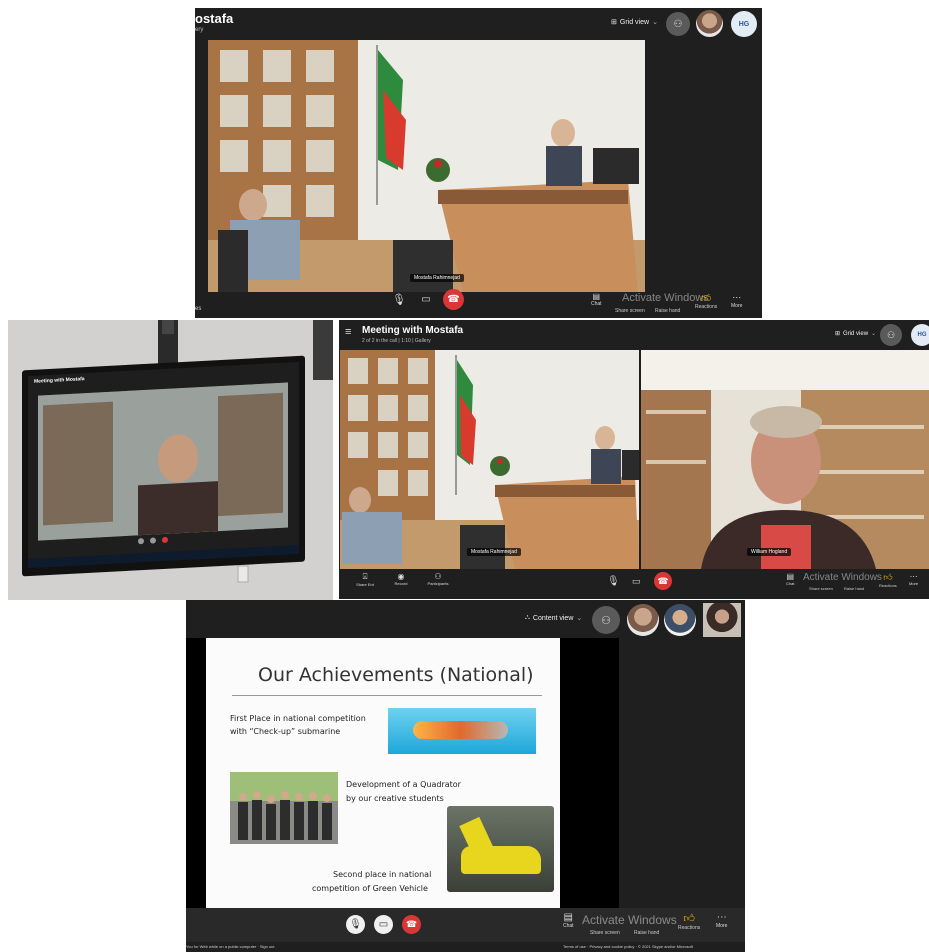 This screenshot has height=952, width=929. What do you see at coordinates (298, 718) in the screenshot?
I see `item-1-line-1: First Place in national competition` at bounding box center [298, 718].